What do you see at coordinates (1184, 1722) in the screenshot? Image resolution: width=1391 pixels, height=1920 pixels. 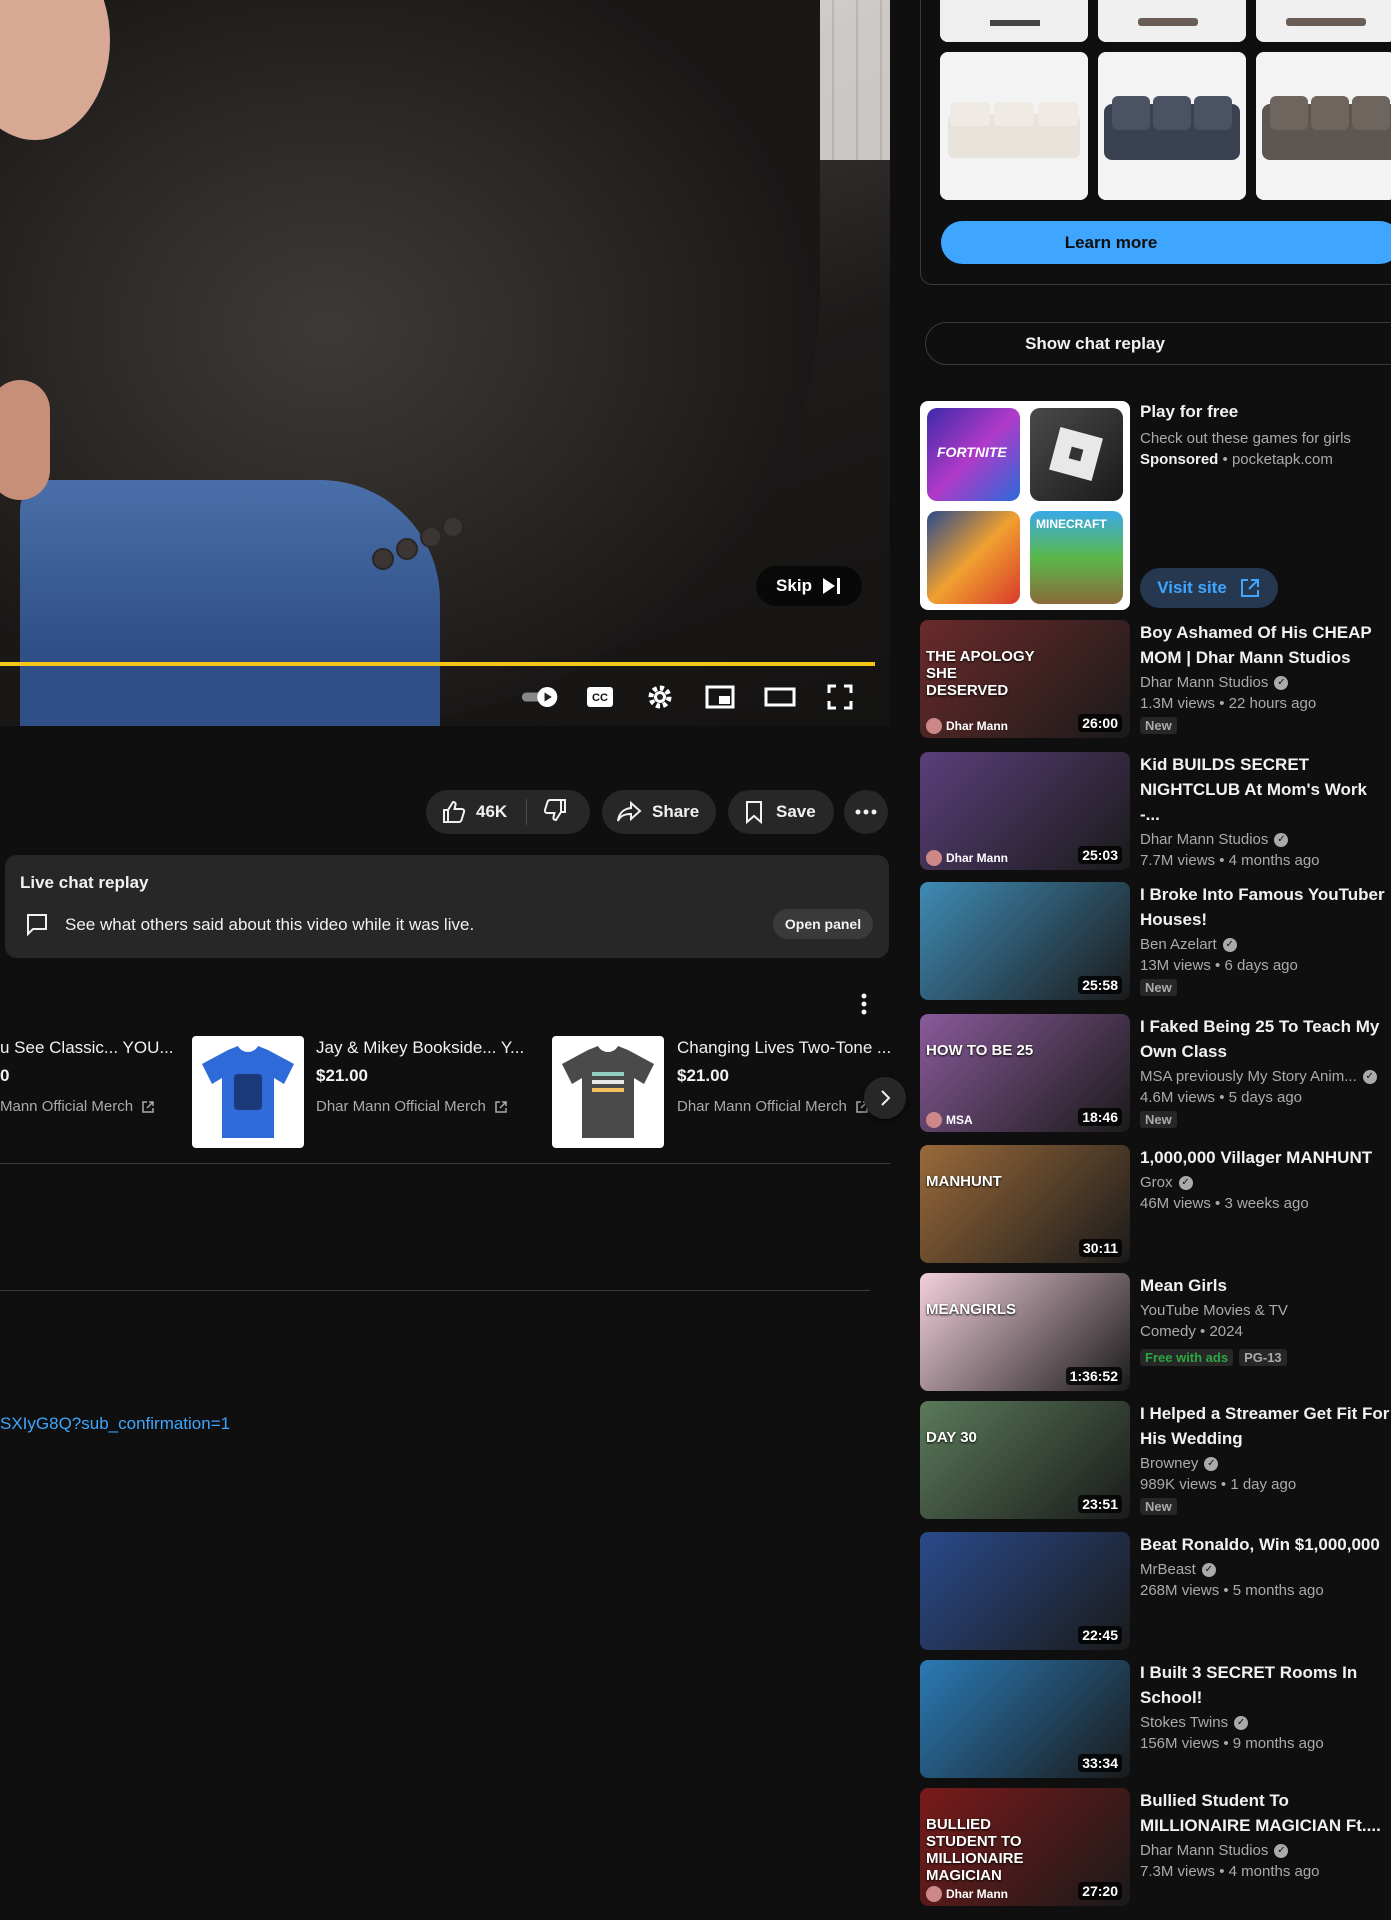 I see `channel-name: Stokes Twins` at bounding box center [1184, 1722].